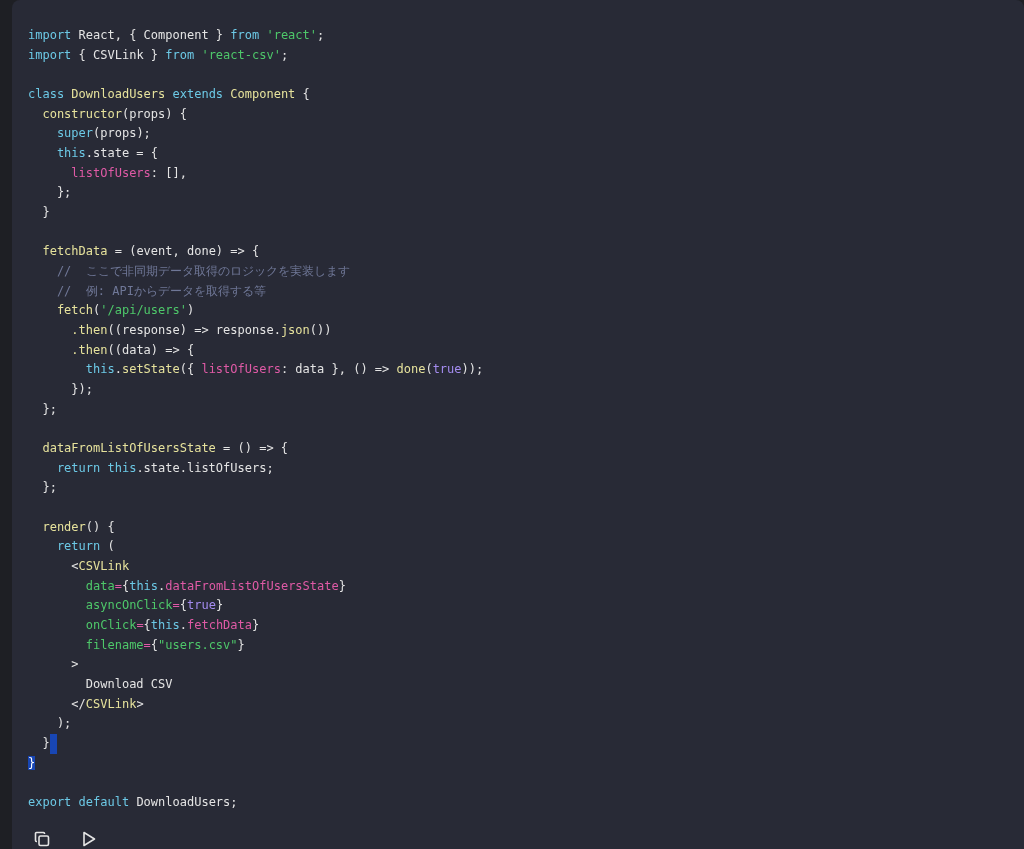 This screenshot has width=1024, height=849. What do you see at coordinates (165, 468) in the screenshot?
I see `code-line: return this.state.listOfUsers;` at bounding box center [165, 468].